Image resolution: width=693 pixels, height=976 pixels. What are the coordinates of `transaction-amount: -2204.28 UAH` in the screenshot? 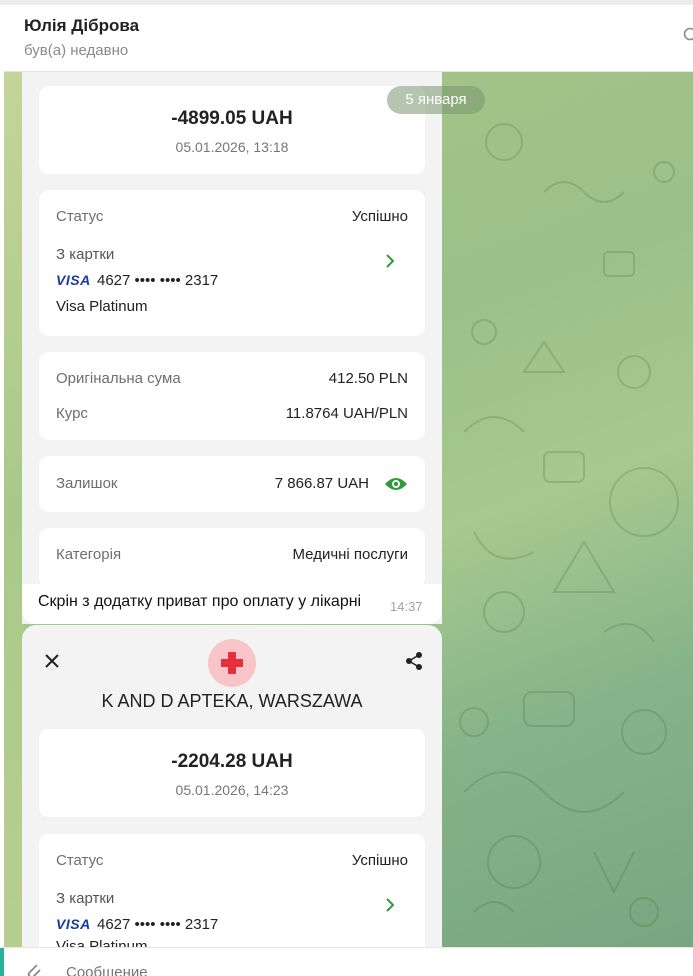 It's located at (232, 761).